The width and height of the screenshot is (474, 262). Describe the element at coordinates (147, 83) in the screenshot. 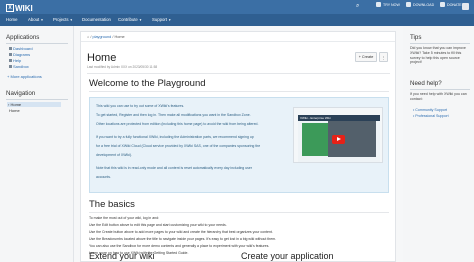

I see `welcome-heading: Welcome to the Playground` at that location.